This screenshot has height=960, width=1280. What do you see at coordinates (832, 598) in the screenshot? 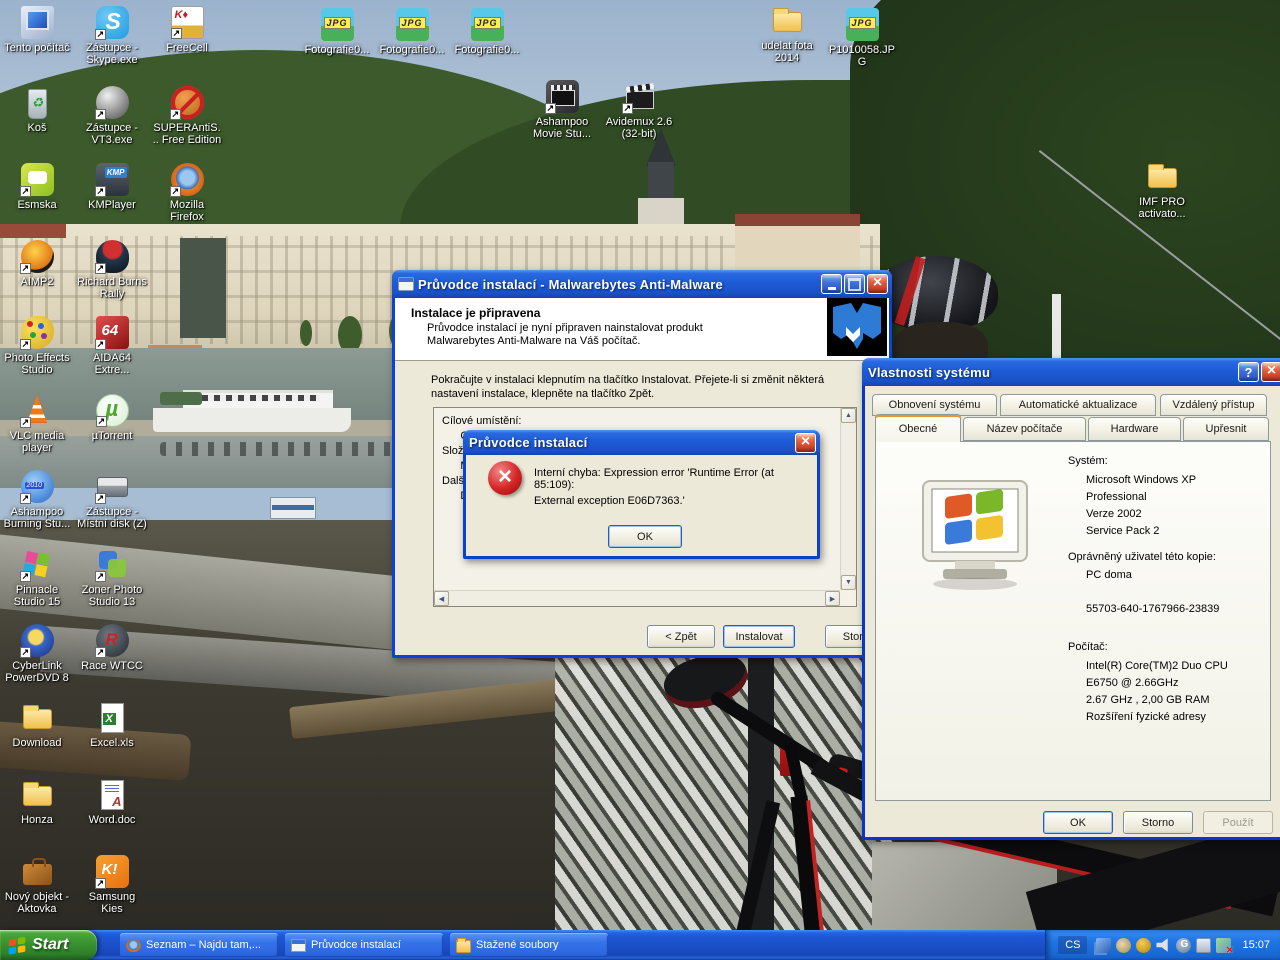
I see `scroll-right-icon` at bounding box center [832, 598].